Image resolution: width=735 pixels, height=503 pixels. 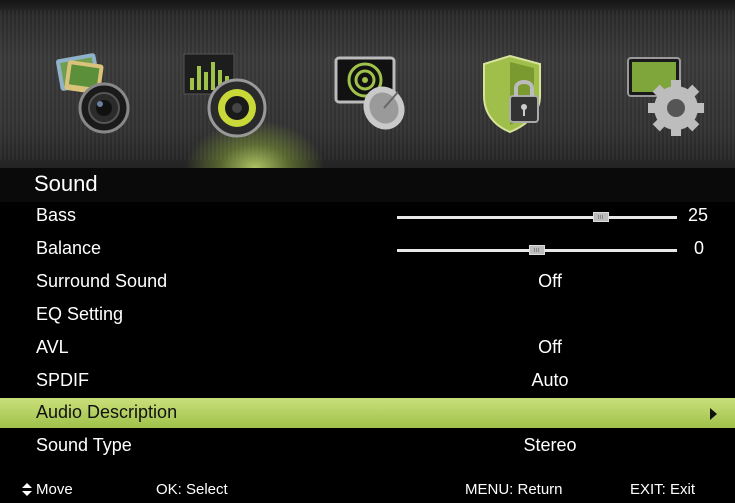 I want to click on menu-item-label: EQ Setting, so click(x=80, y=314).